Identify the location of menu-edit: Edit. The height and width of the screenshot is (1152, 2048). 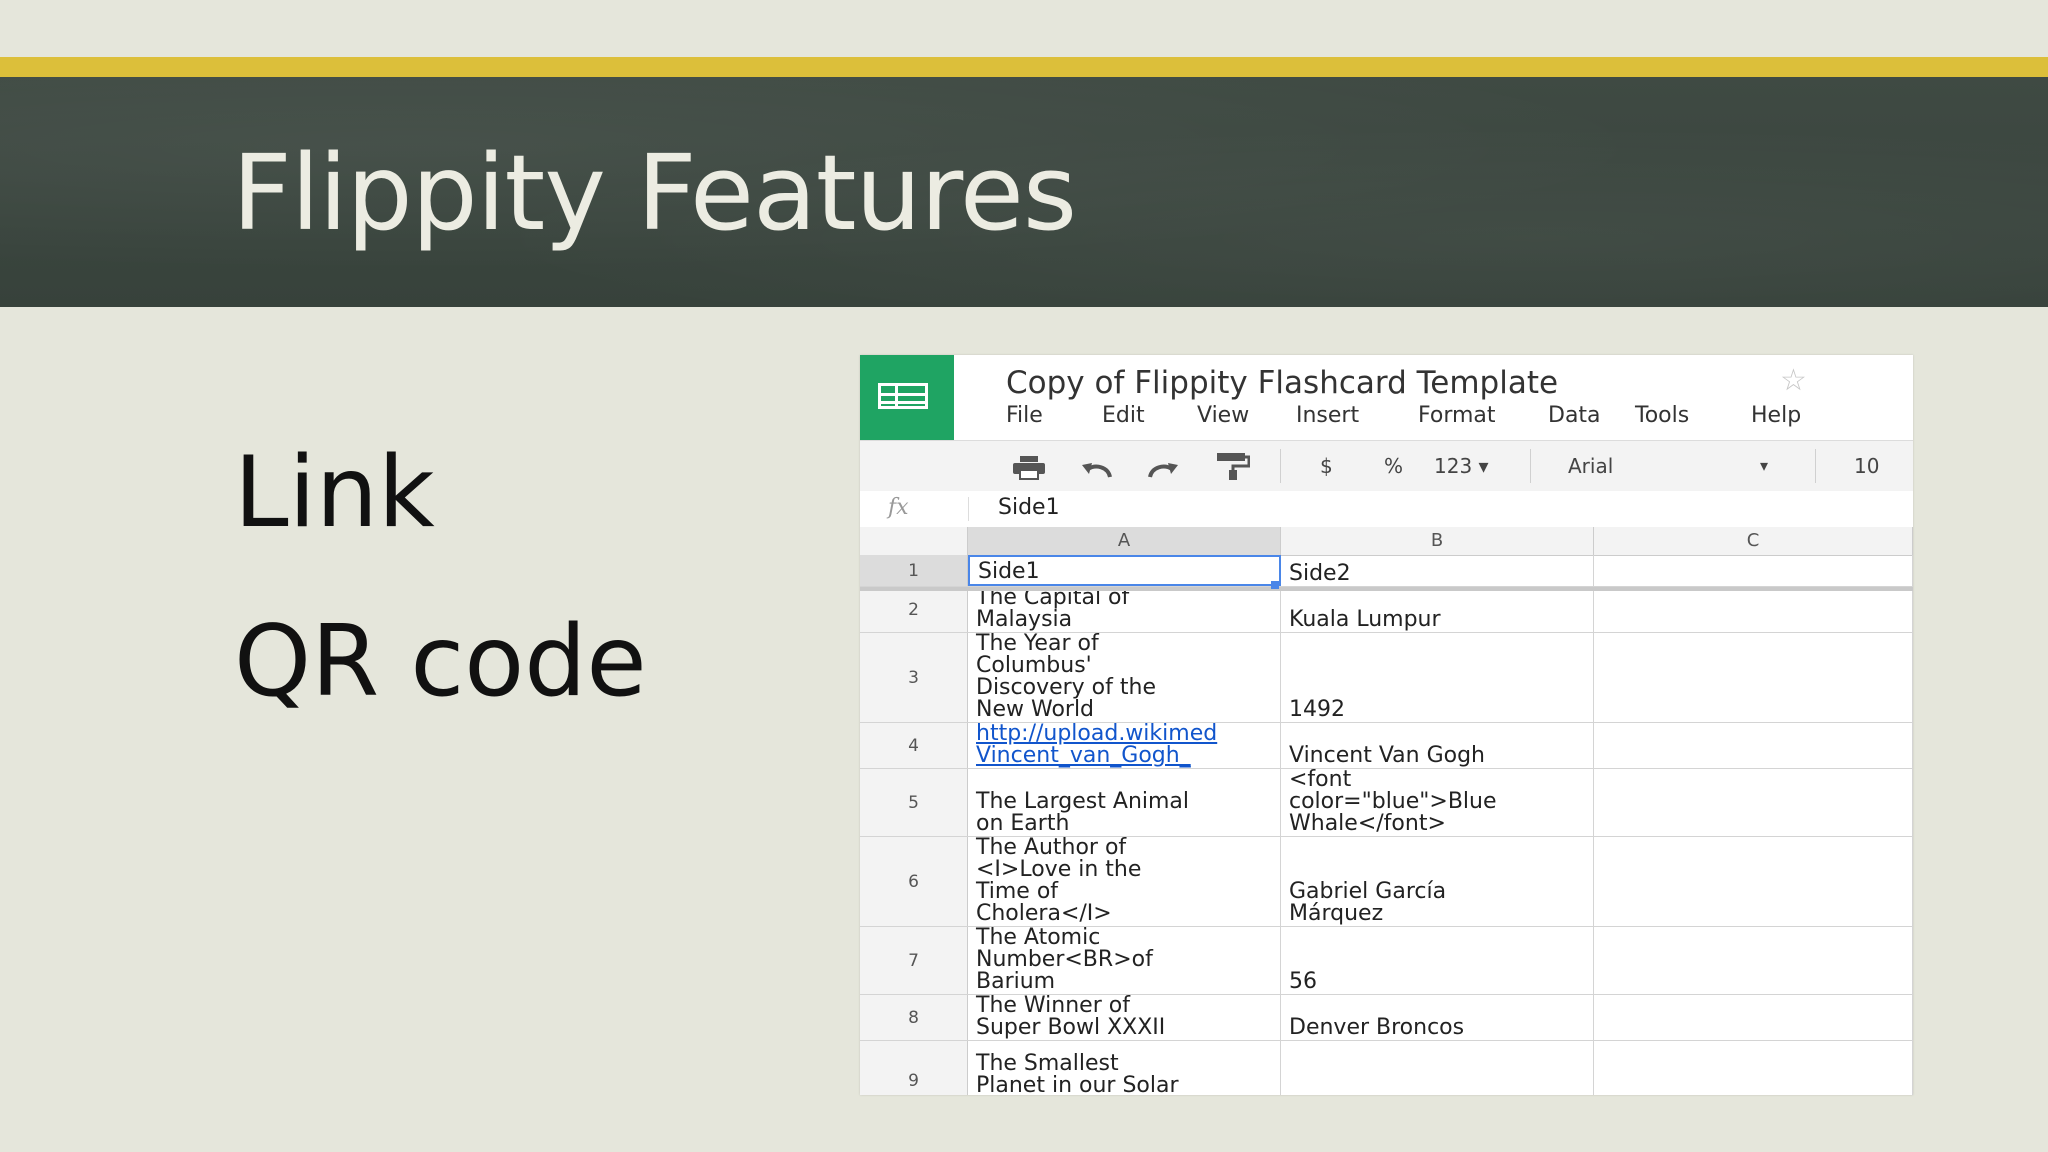
(1123, 416).